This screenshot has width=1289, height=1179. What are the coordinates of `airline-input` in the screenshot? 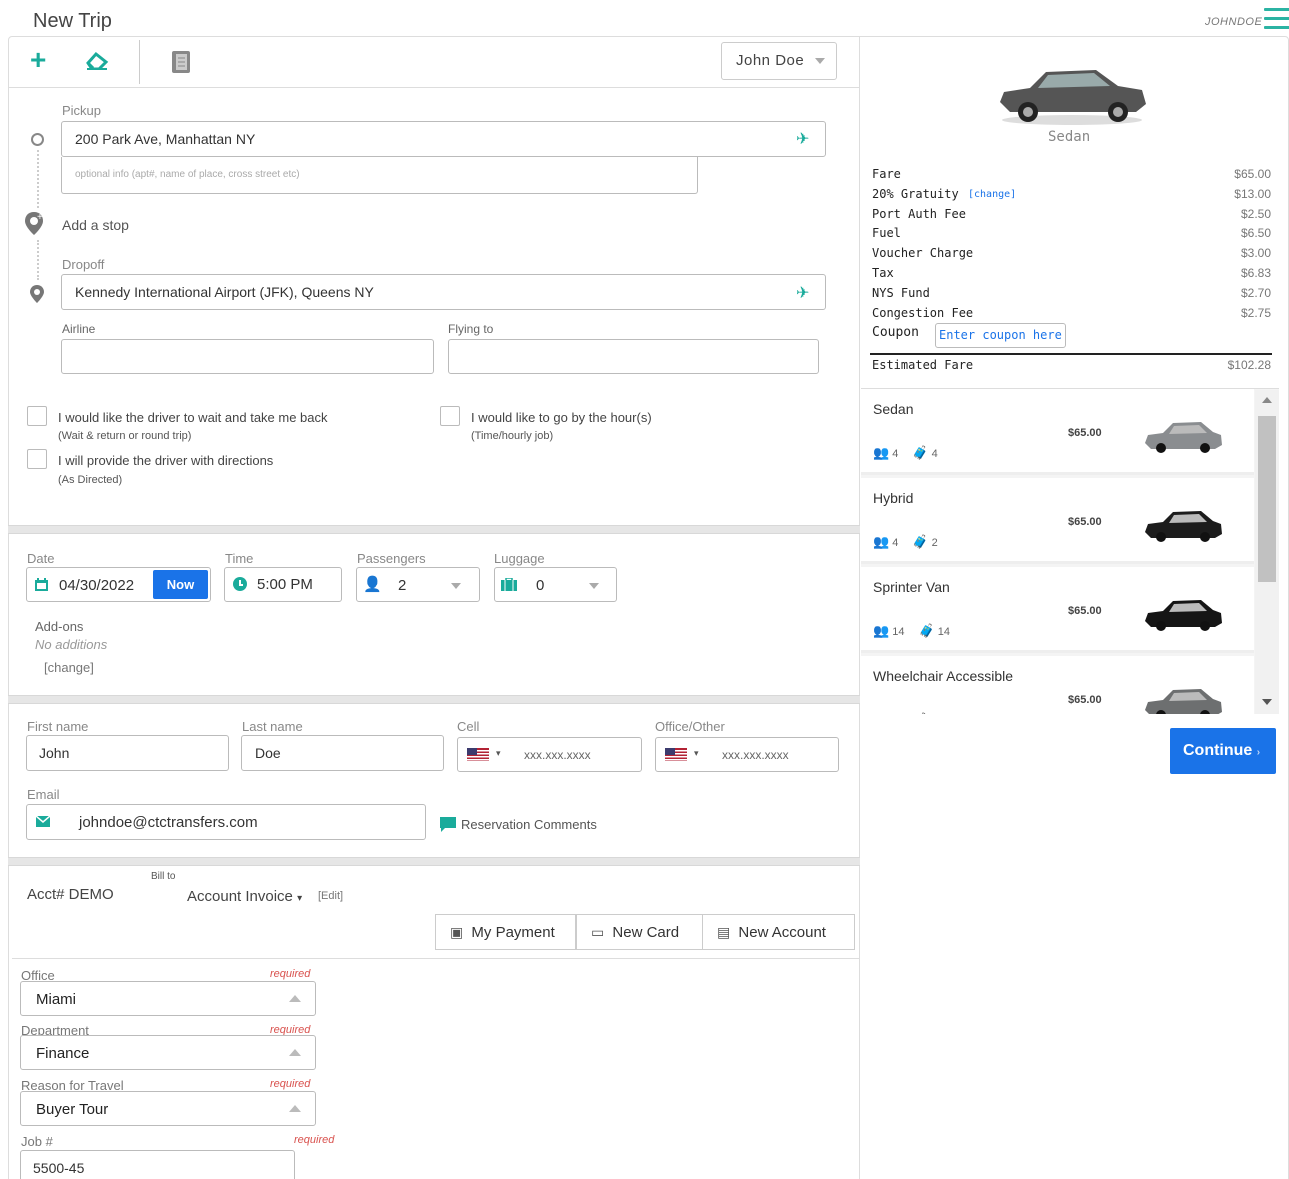 It's located at (247, 356).